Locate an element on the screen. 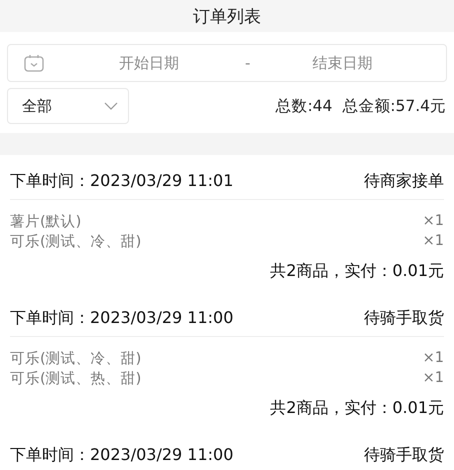 Image resolution: width=454 pixels, height=470 pixels. order-status: 待商家接单 is located at coordinates (404, 181).